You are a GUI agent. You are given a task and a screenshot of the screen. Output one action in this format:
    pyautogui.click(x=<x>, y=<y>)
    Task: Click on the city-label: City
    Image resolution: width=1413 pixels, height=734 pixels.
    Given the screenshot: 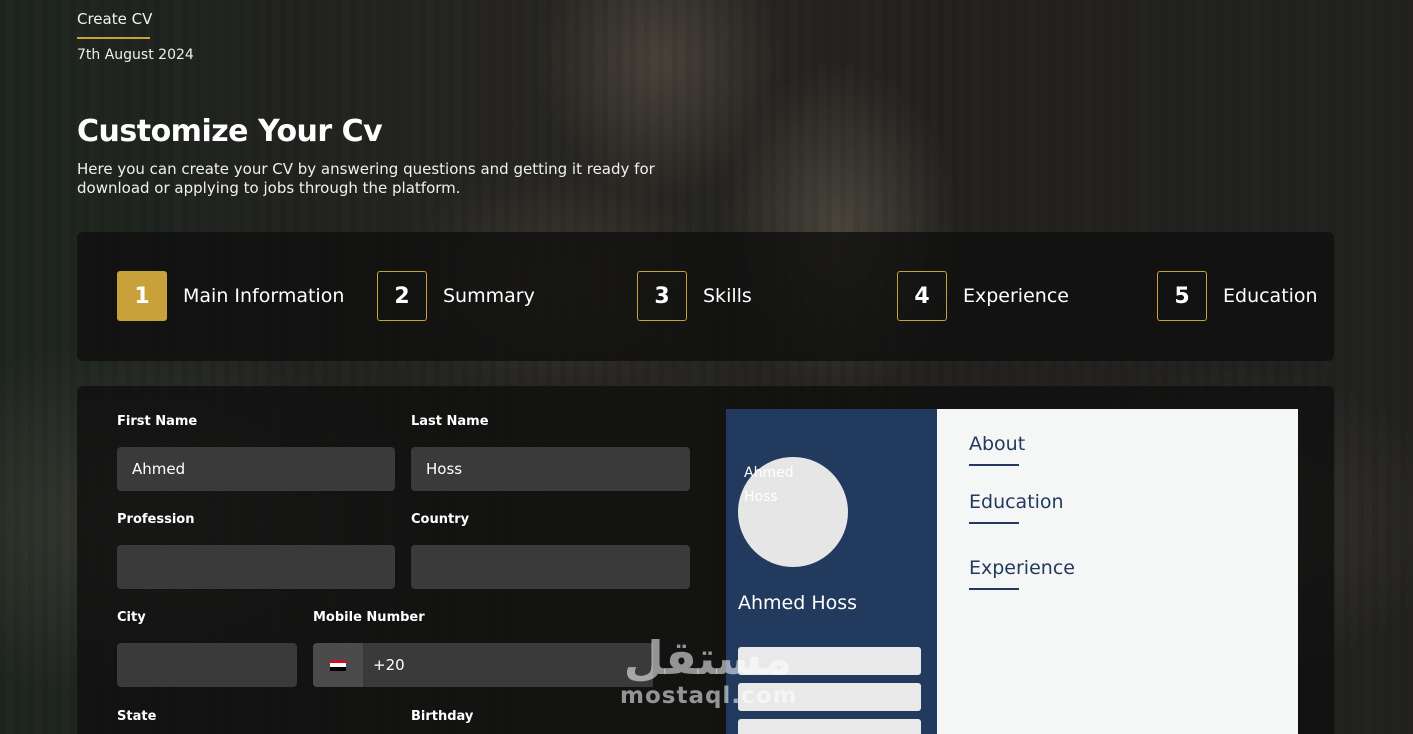 What is the action you would take?
    pyautogui.click(x=131, y=617)
    